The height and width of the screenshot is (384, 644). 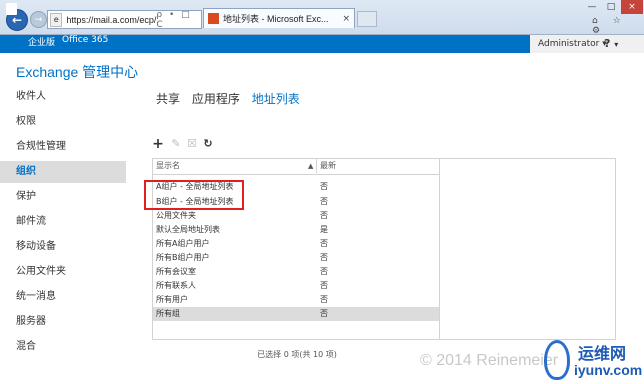 What do you see at coordinates (63, 122) in the screenshot?
I see `nav-item-permissions: 权限` at bounding box center [63, 122].